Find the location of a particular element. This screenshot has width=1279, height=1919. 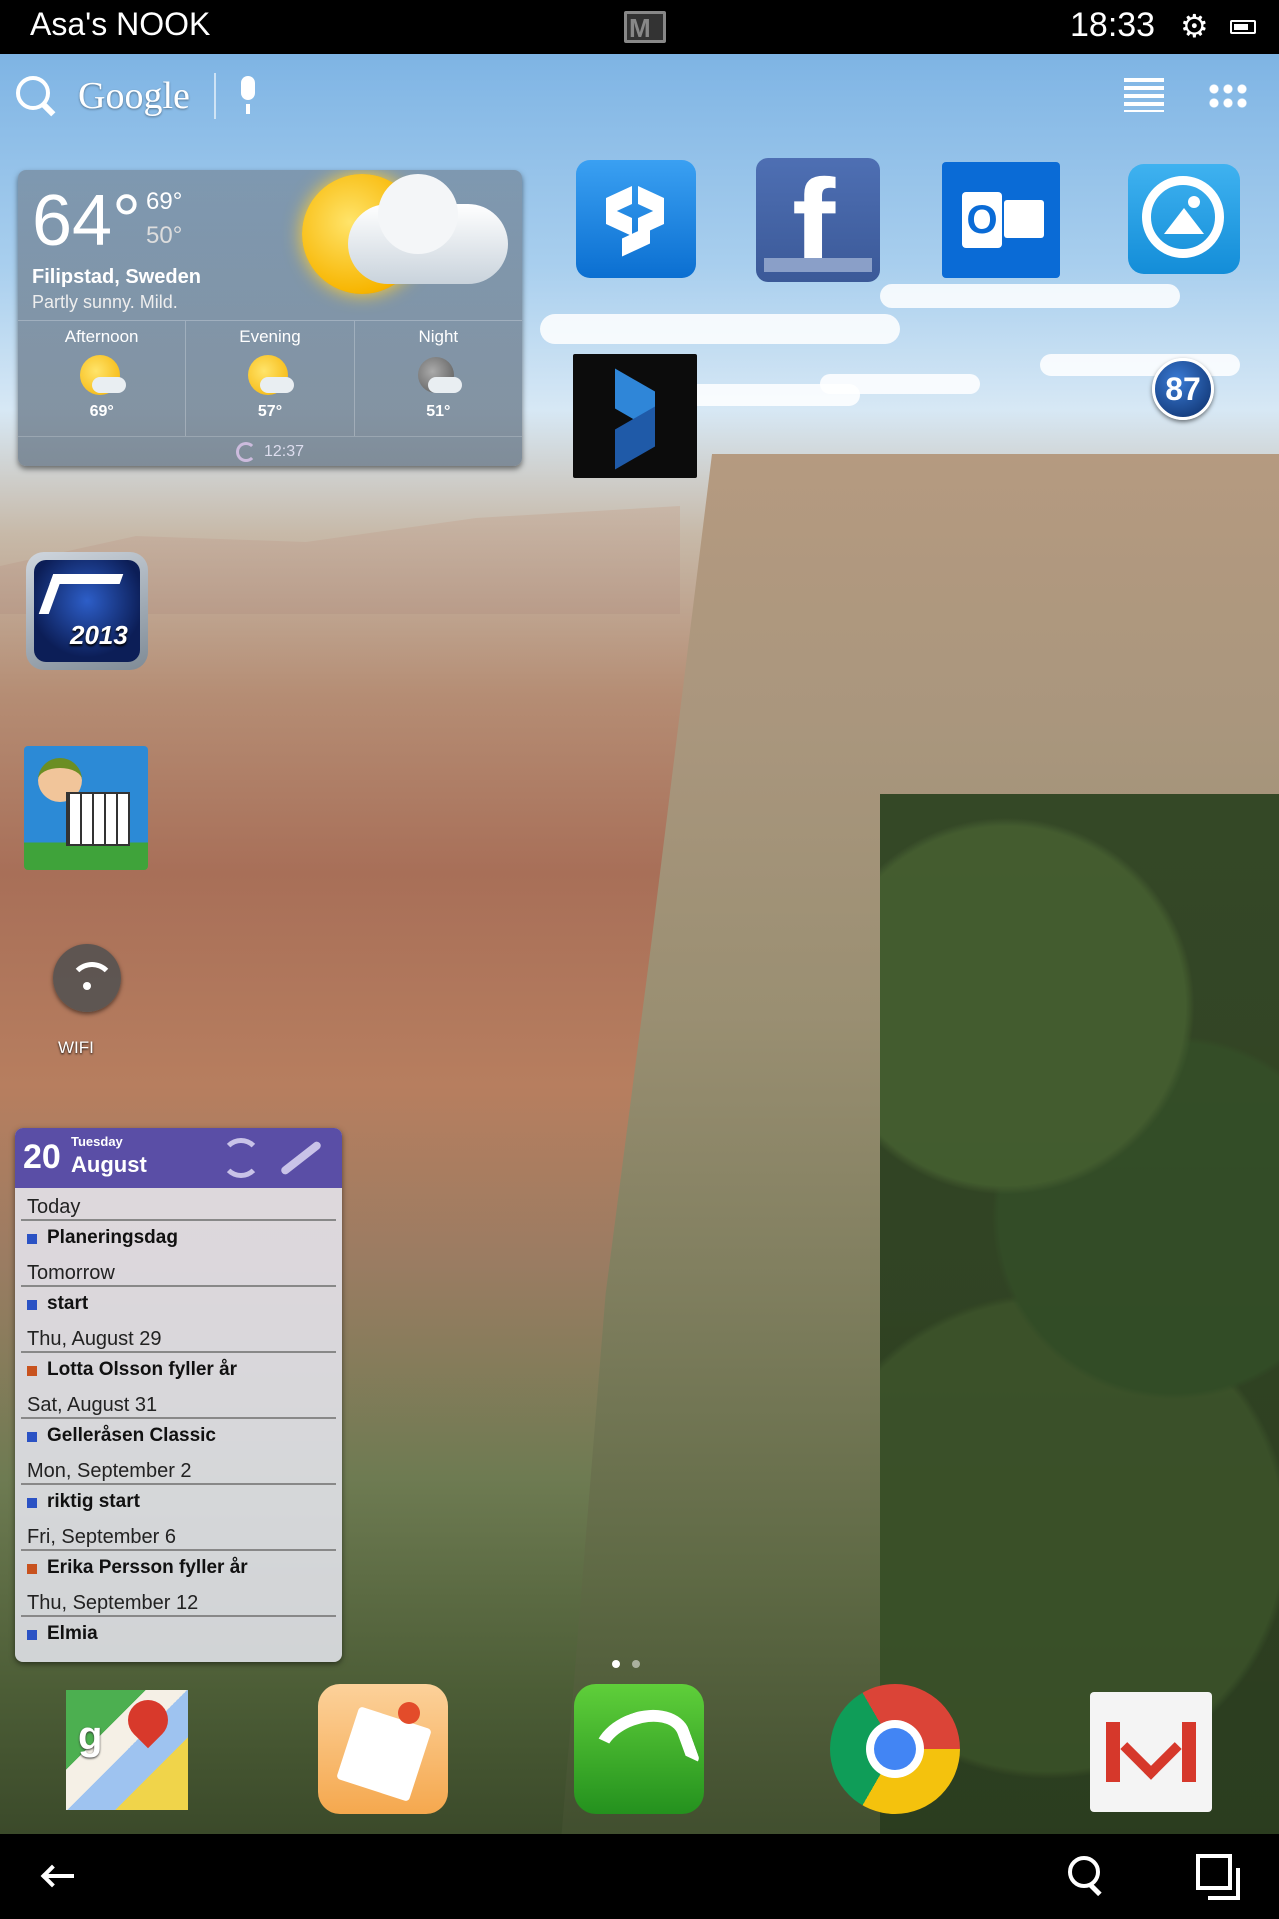

streaming-app-icon is located at coordinates (635, 416).